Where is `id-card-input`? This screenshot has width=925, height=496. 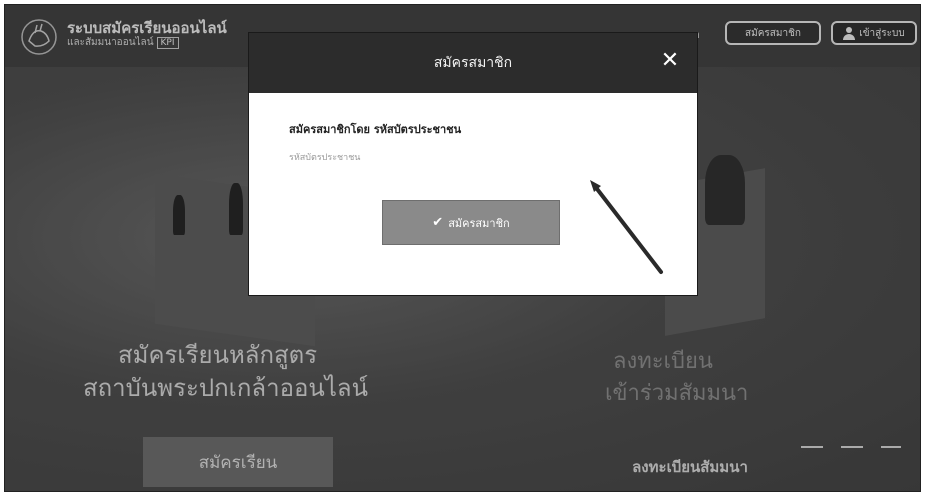
id-card-input is located at coordinates (424, 158).